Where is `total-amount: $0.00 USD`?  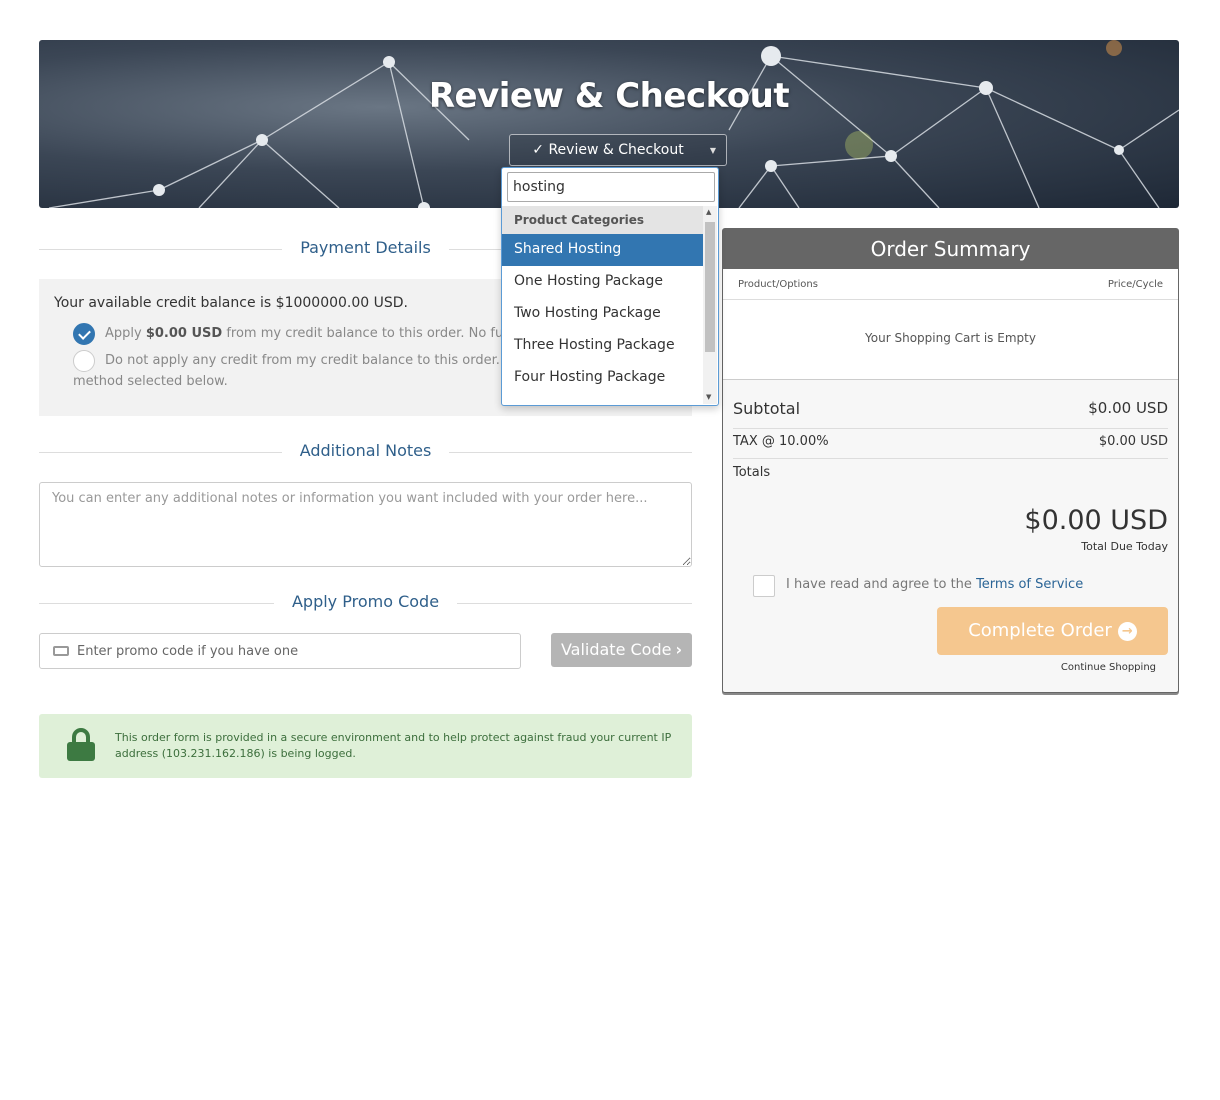 total-amount: $0.00 USD is located at coordinates (1096, 520).